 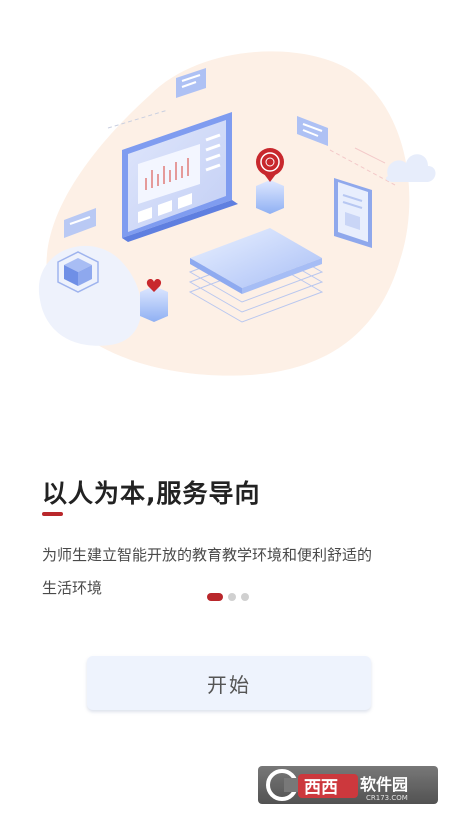 I want to click on svg-text: 软件园, so click(x=384, y=784).